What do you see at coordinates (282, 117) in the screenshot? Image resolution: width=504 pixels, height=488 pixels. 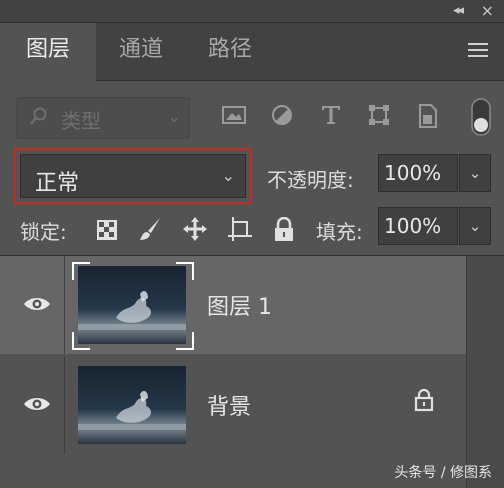 I see `adjustment-filter-icon` at bounding box center [282, 117].